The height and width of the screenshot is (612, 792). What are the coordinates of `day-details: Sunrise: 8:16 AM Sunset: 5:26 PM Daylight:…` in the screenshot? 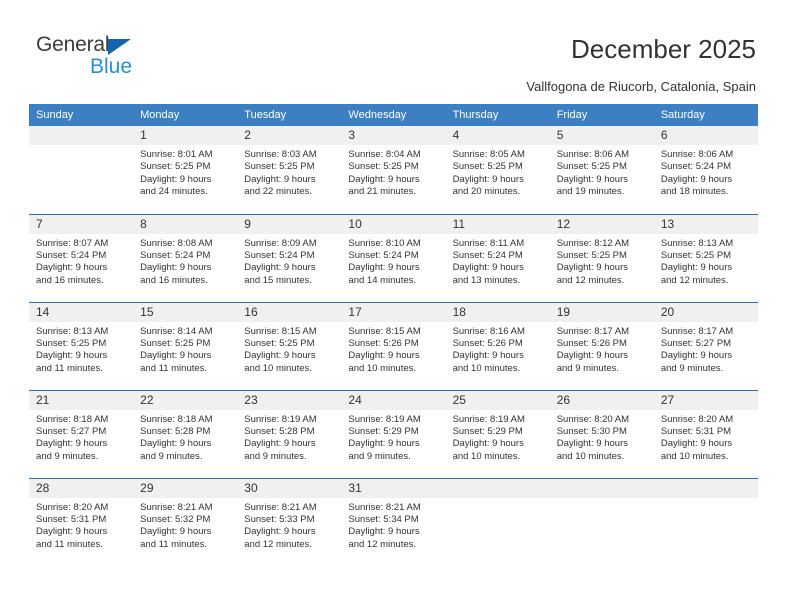 It's located at (498, 349).